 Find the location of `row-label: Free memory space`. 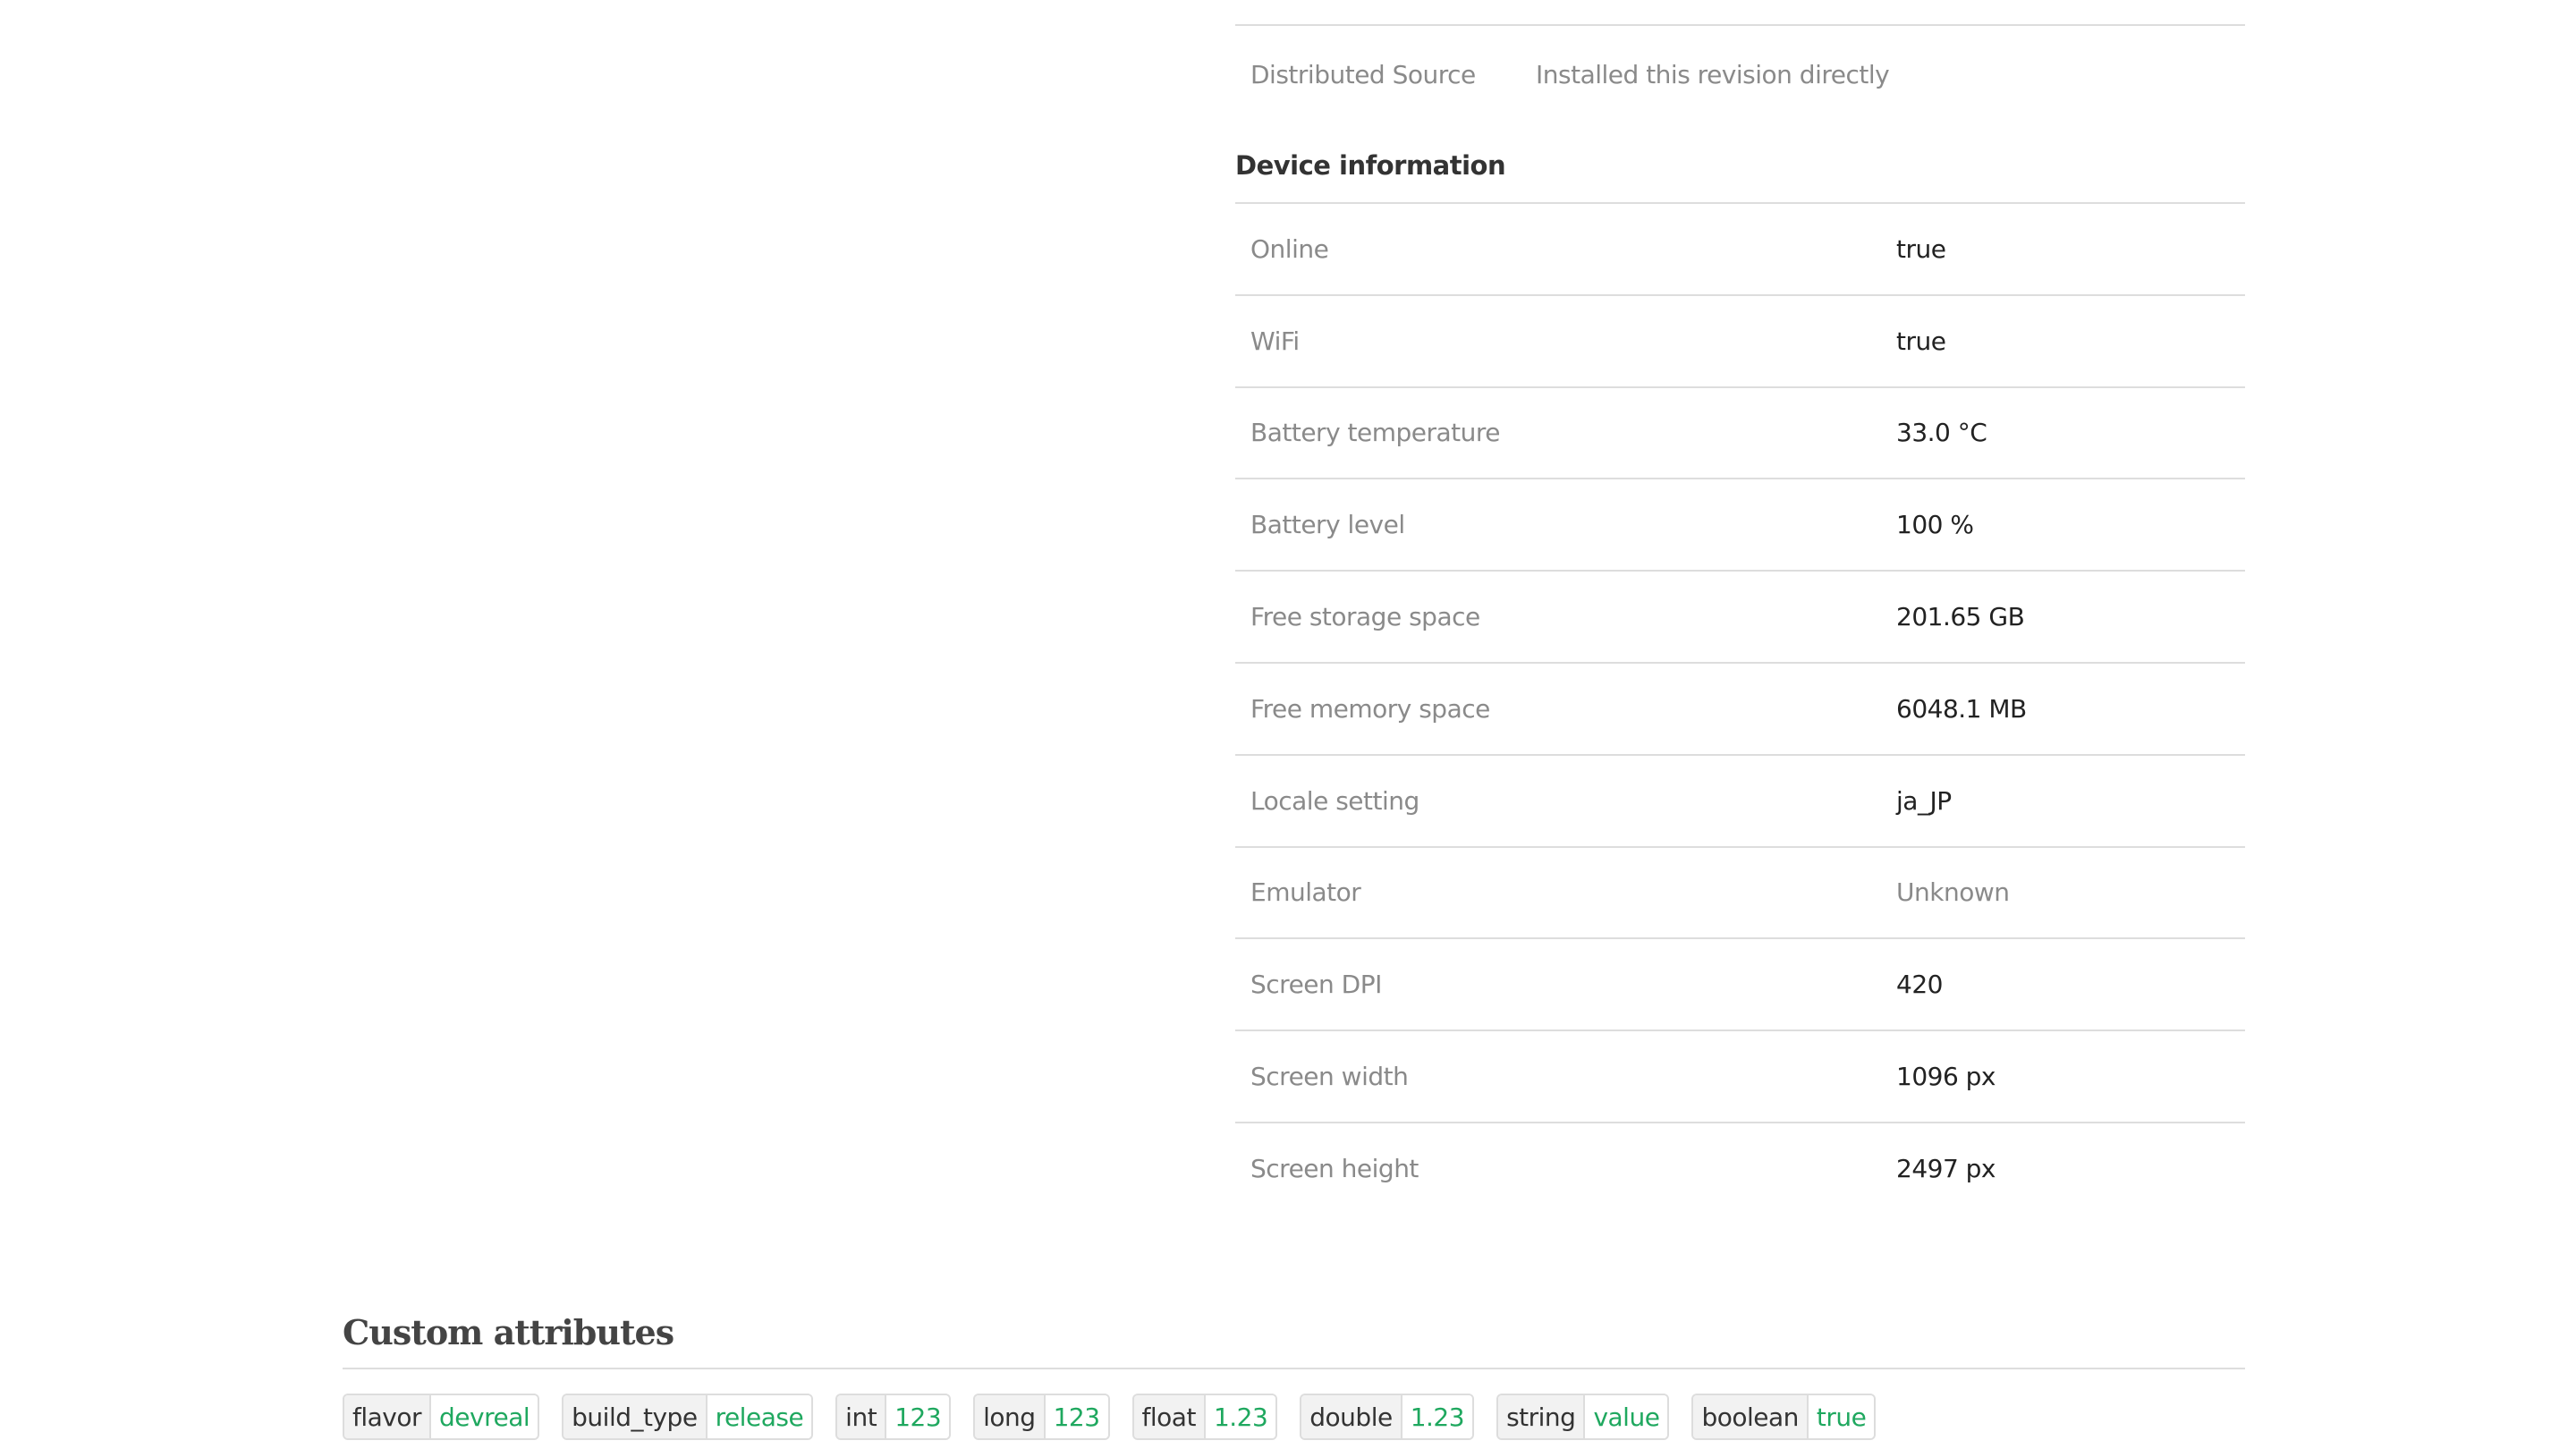

row-label: Free memory space is located at coordinates (1370, 708).